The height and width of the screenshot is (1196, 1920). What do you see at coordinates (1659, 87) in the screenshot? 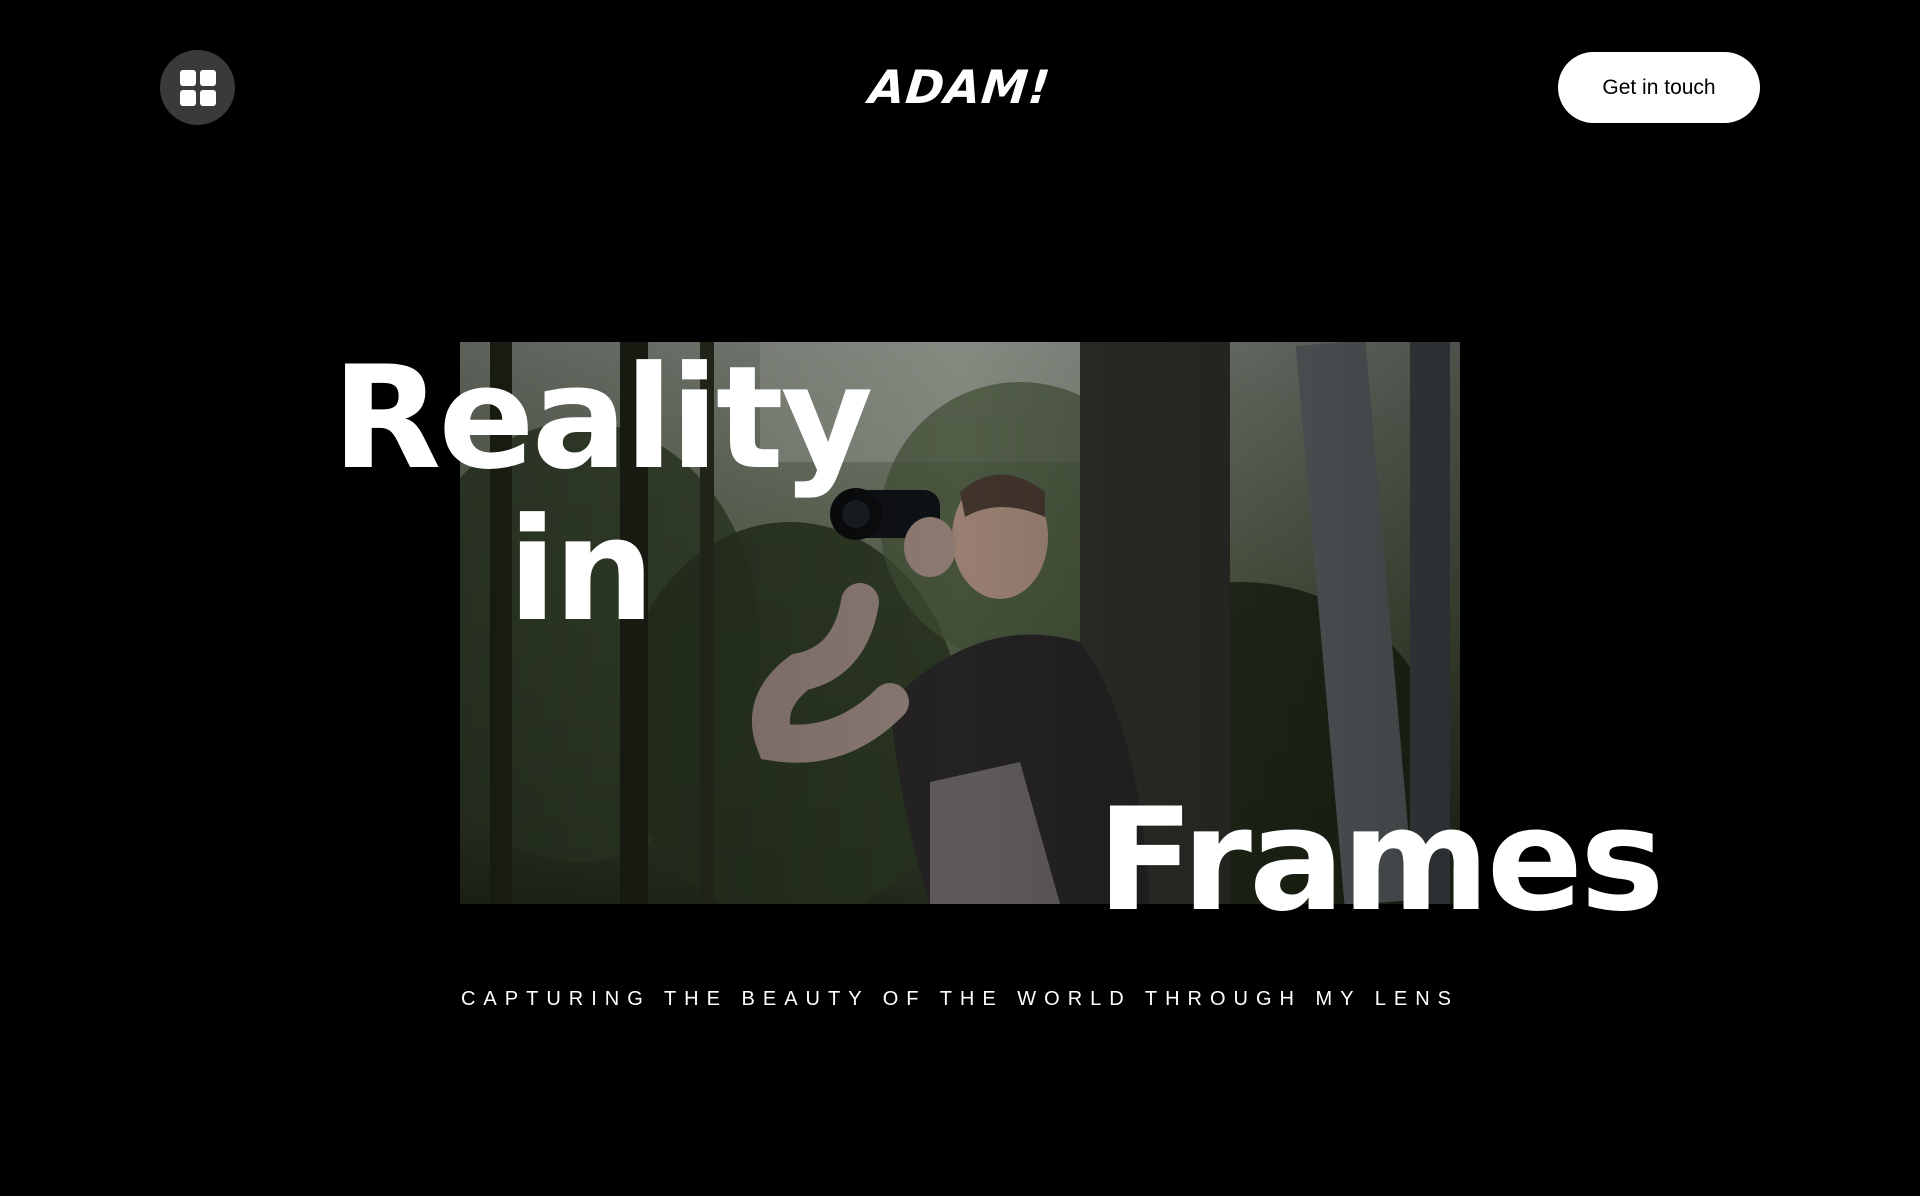
I see `get-in-touch-button: Get in touch` at bounding box center [1659, 87].